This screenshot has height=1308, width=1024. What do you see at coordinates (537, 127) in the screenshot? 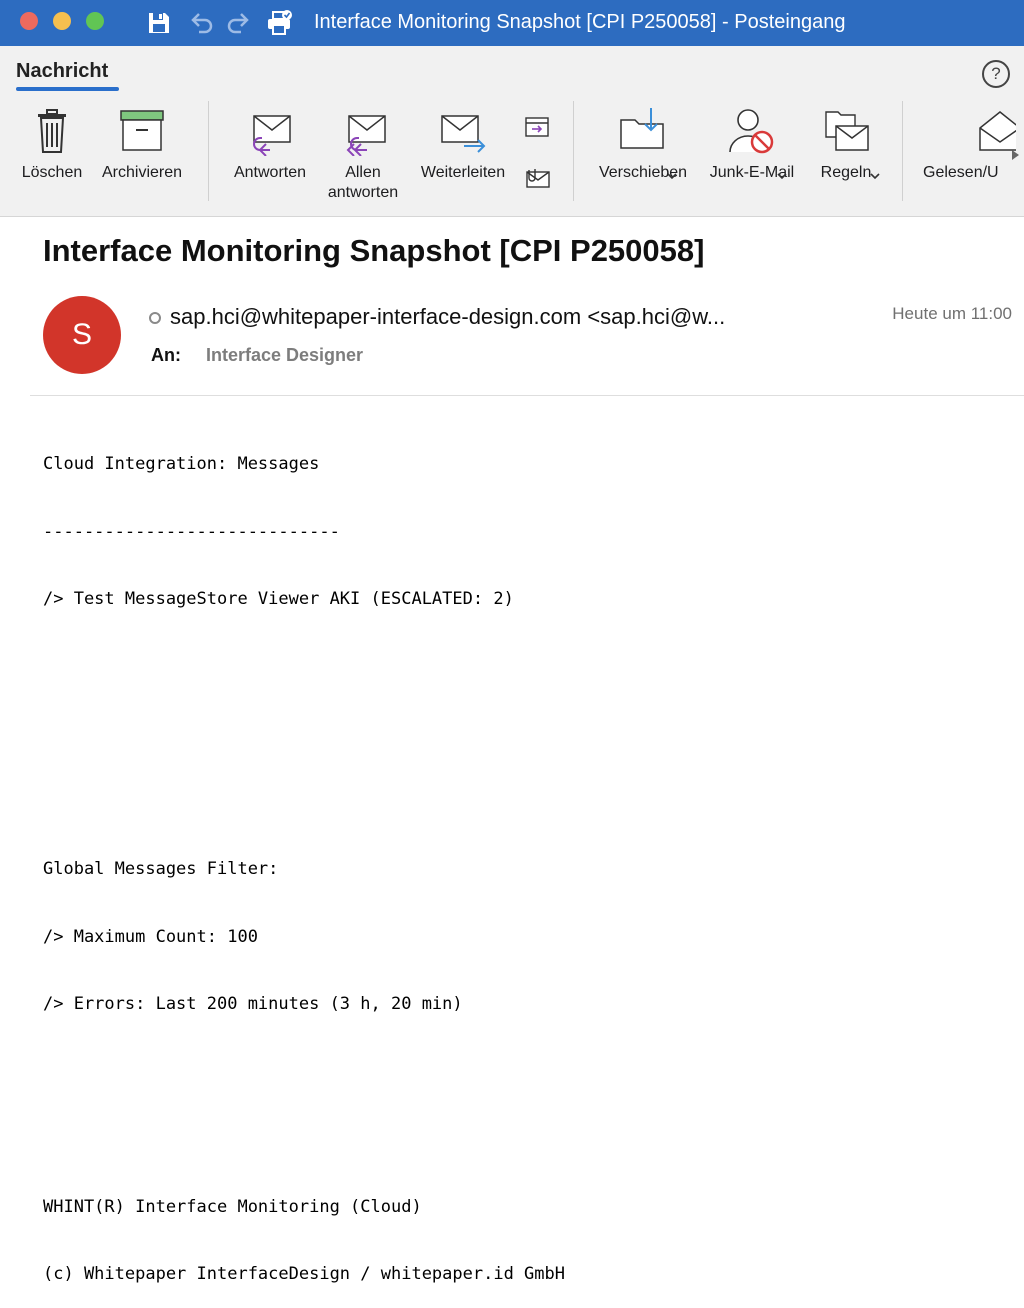
I see `meeting-icon` at bounding box center [537, 127].